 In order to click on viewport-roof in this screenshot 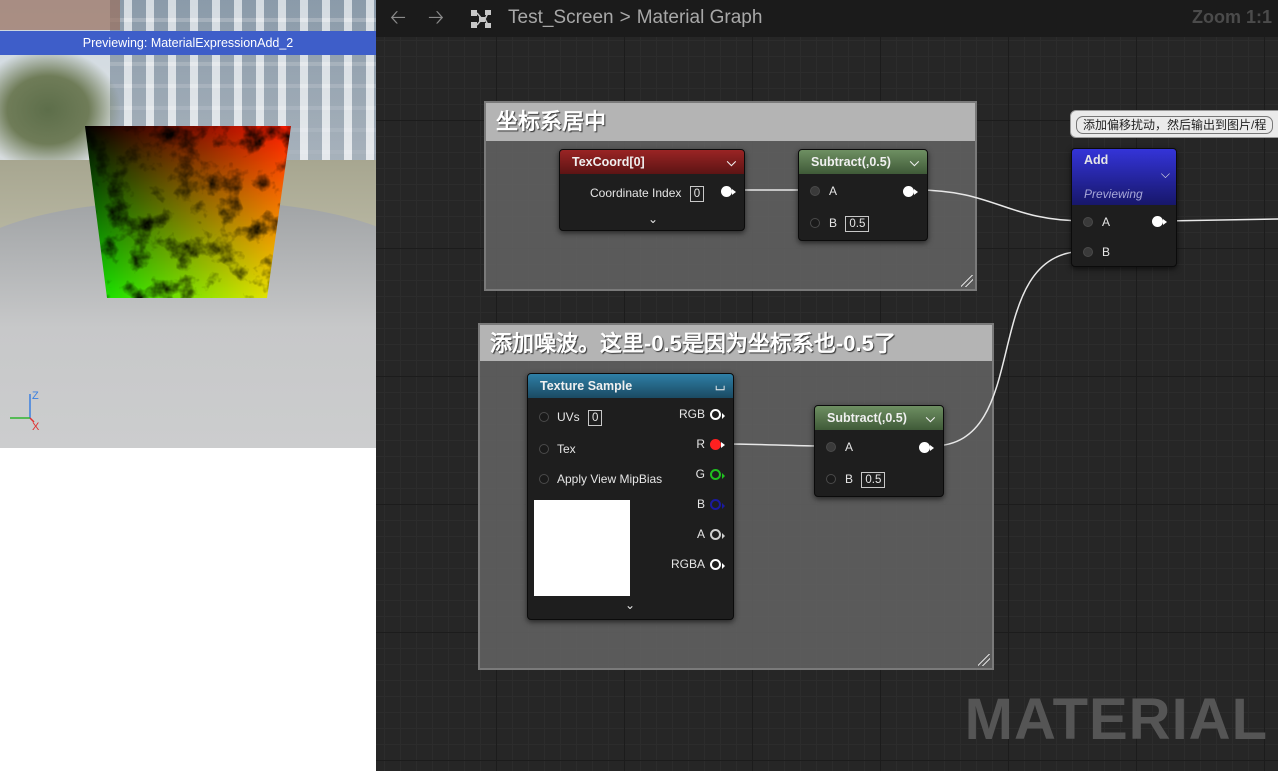, I will do `click(60, 15)`.